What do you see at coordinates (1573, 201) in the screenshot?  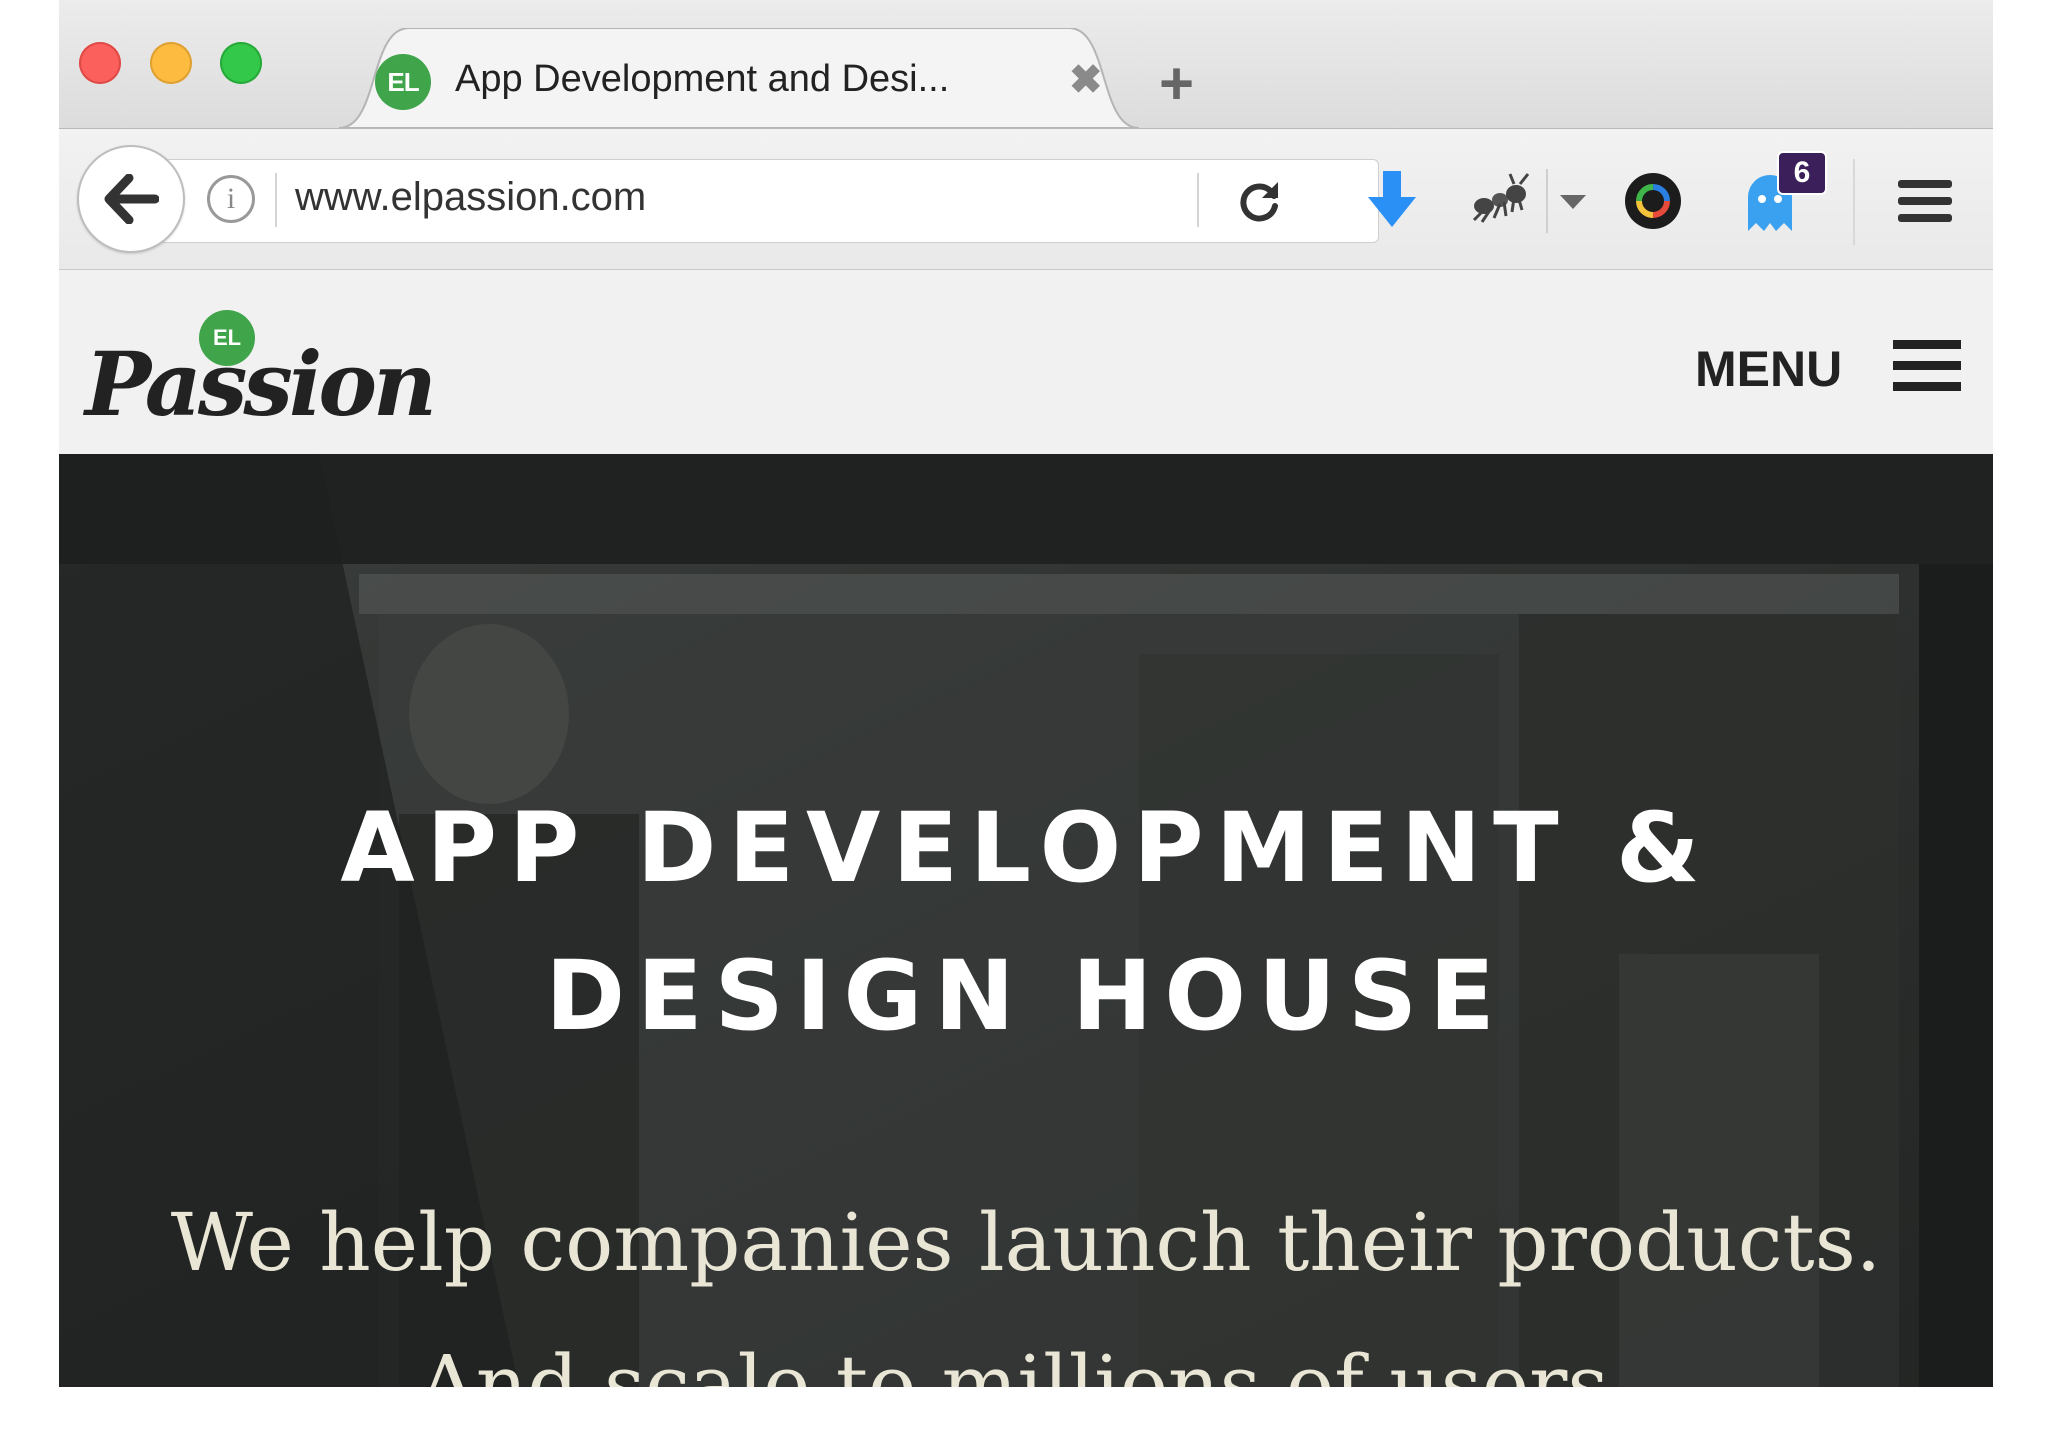 I see `chevron-down-icon` at bounding box center [1573, 201].